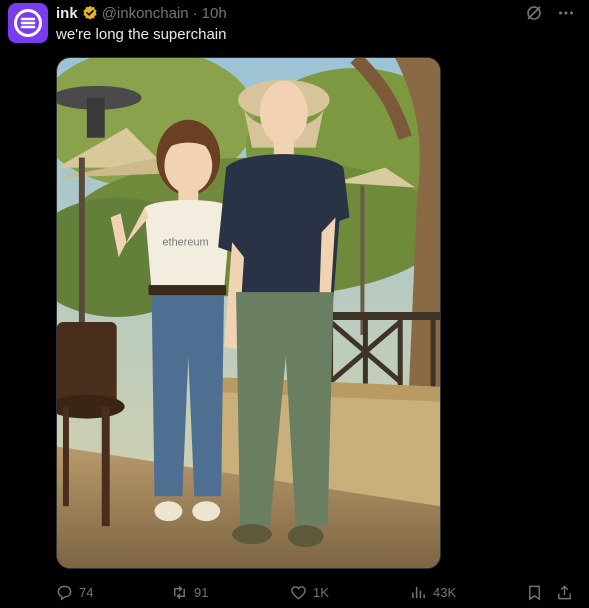 This screenshot has height=608, width=589. I want to click on post-actions: 74 91 1K 43K, so click(316, 592).